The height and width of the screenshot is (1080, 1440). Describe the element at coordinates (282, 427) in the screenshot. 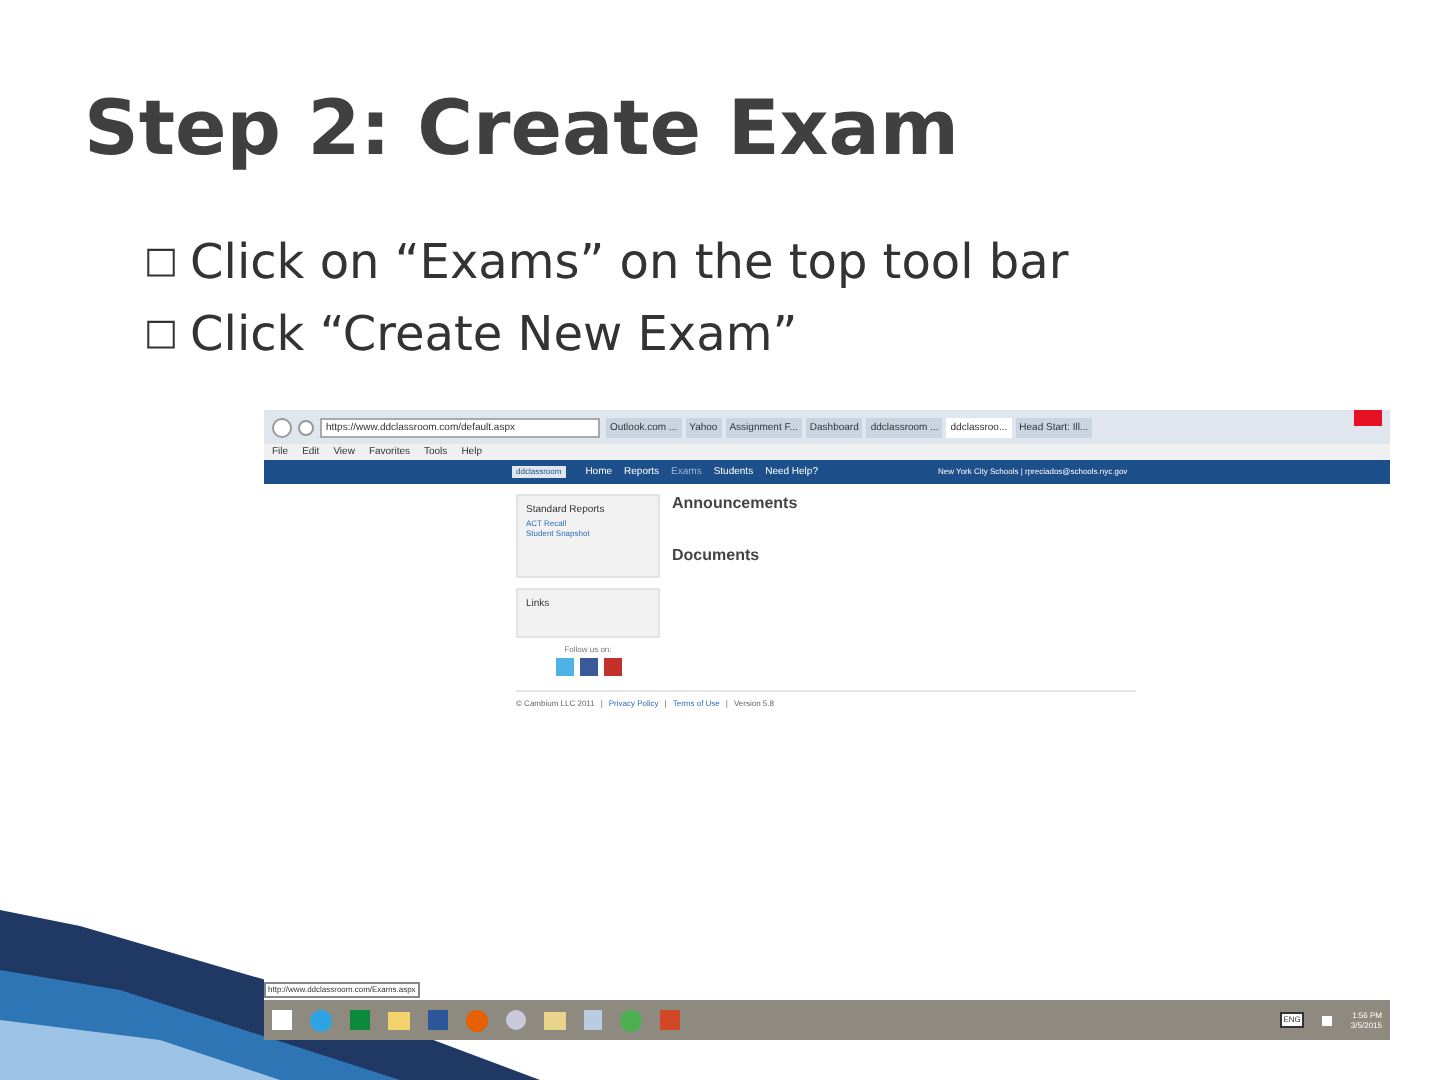

I see `back-icon` at that location.